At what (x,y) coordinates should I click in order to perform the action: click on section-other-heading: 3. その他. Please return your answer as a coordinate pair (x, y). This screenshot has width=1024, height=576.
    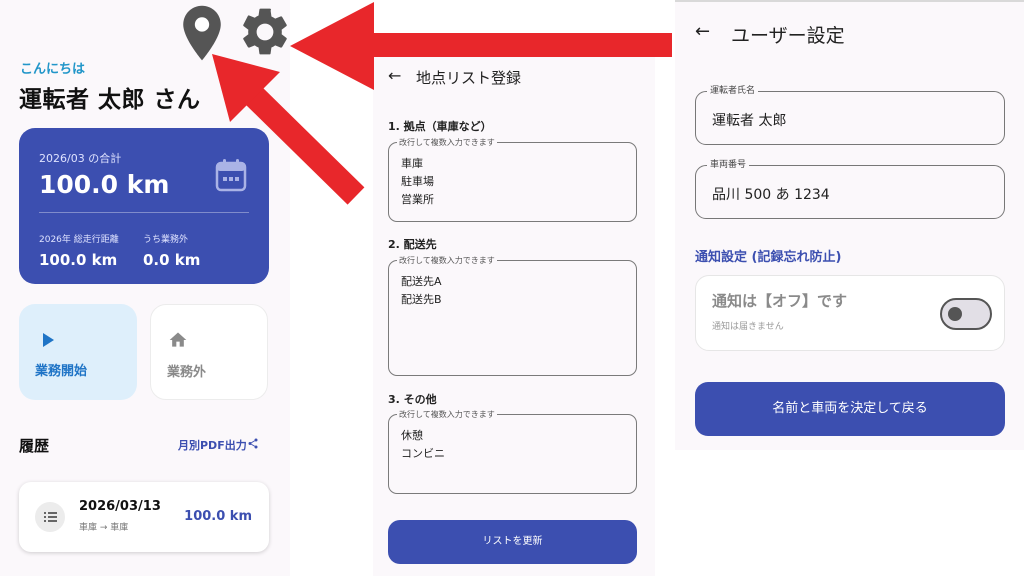
    Looking at the image, I should click on (412, 399).